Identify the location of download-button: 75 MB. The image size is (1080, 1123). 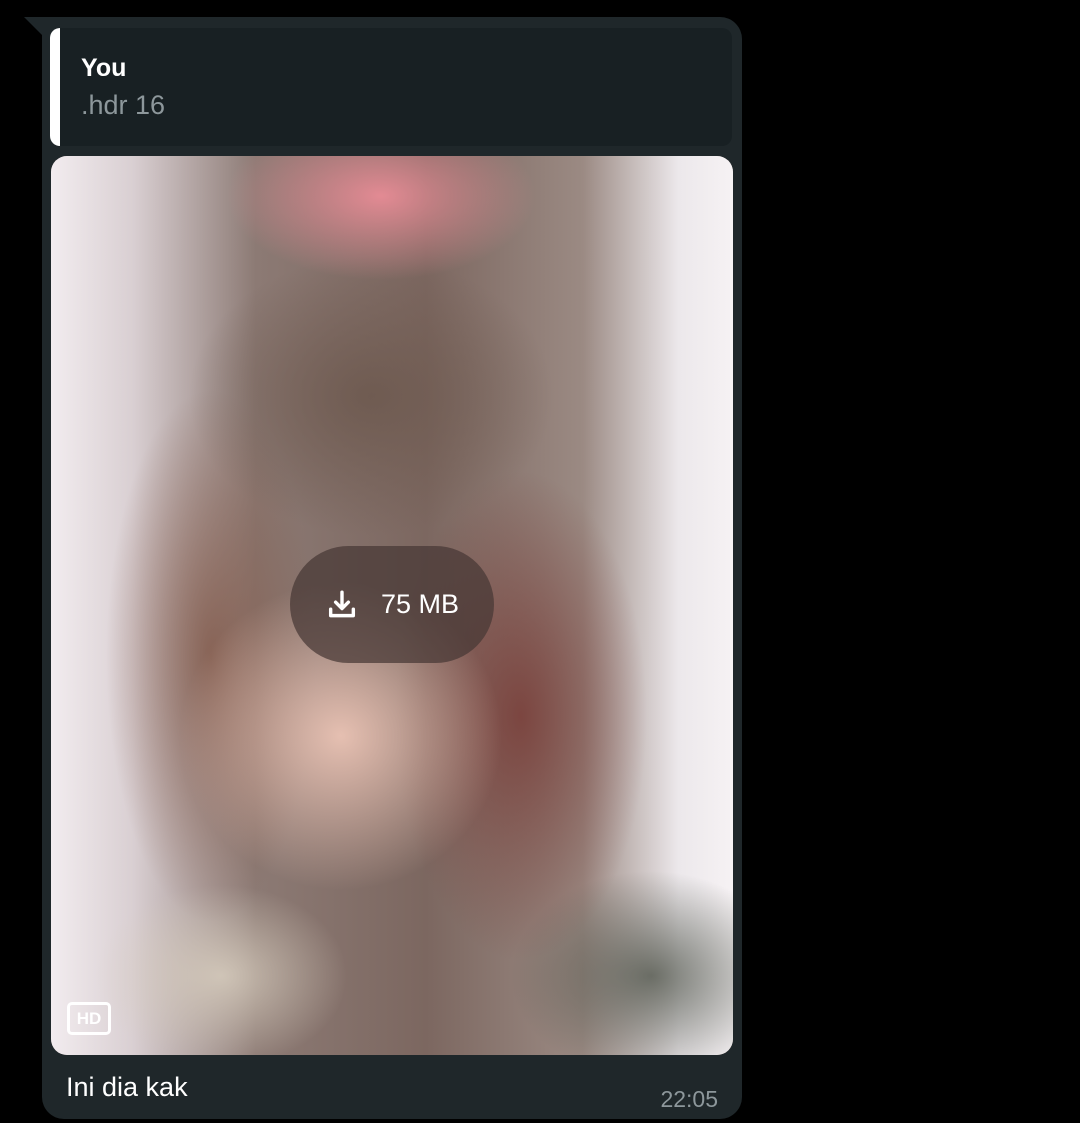
(392, 604).